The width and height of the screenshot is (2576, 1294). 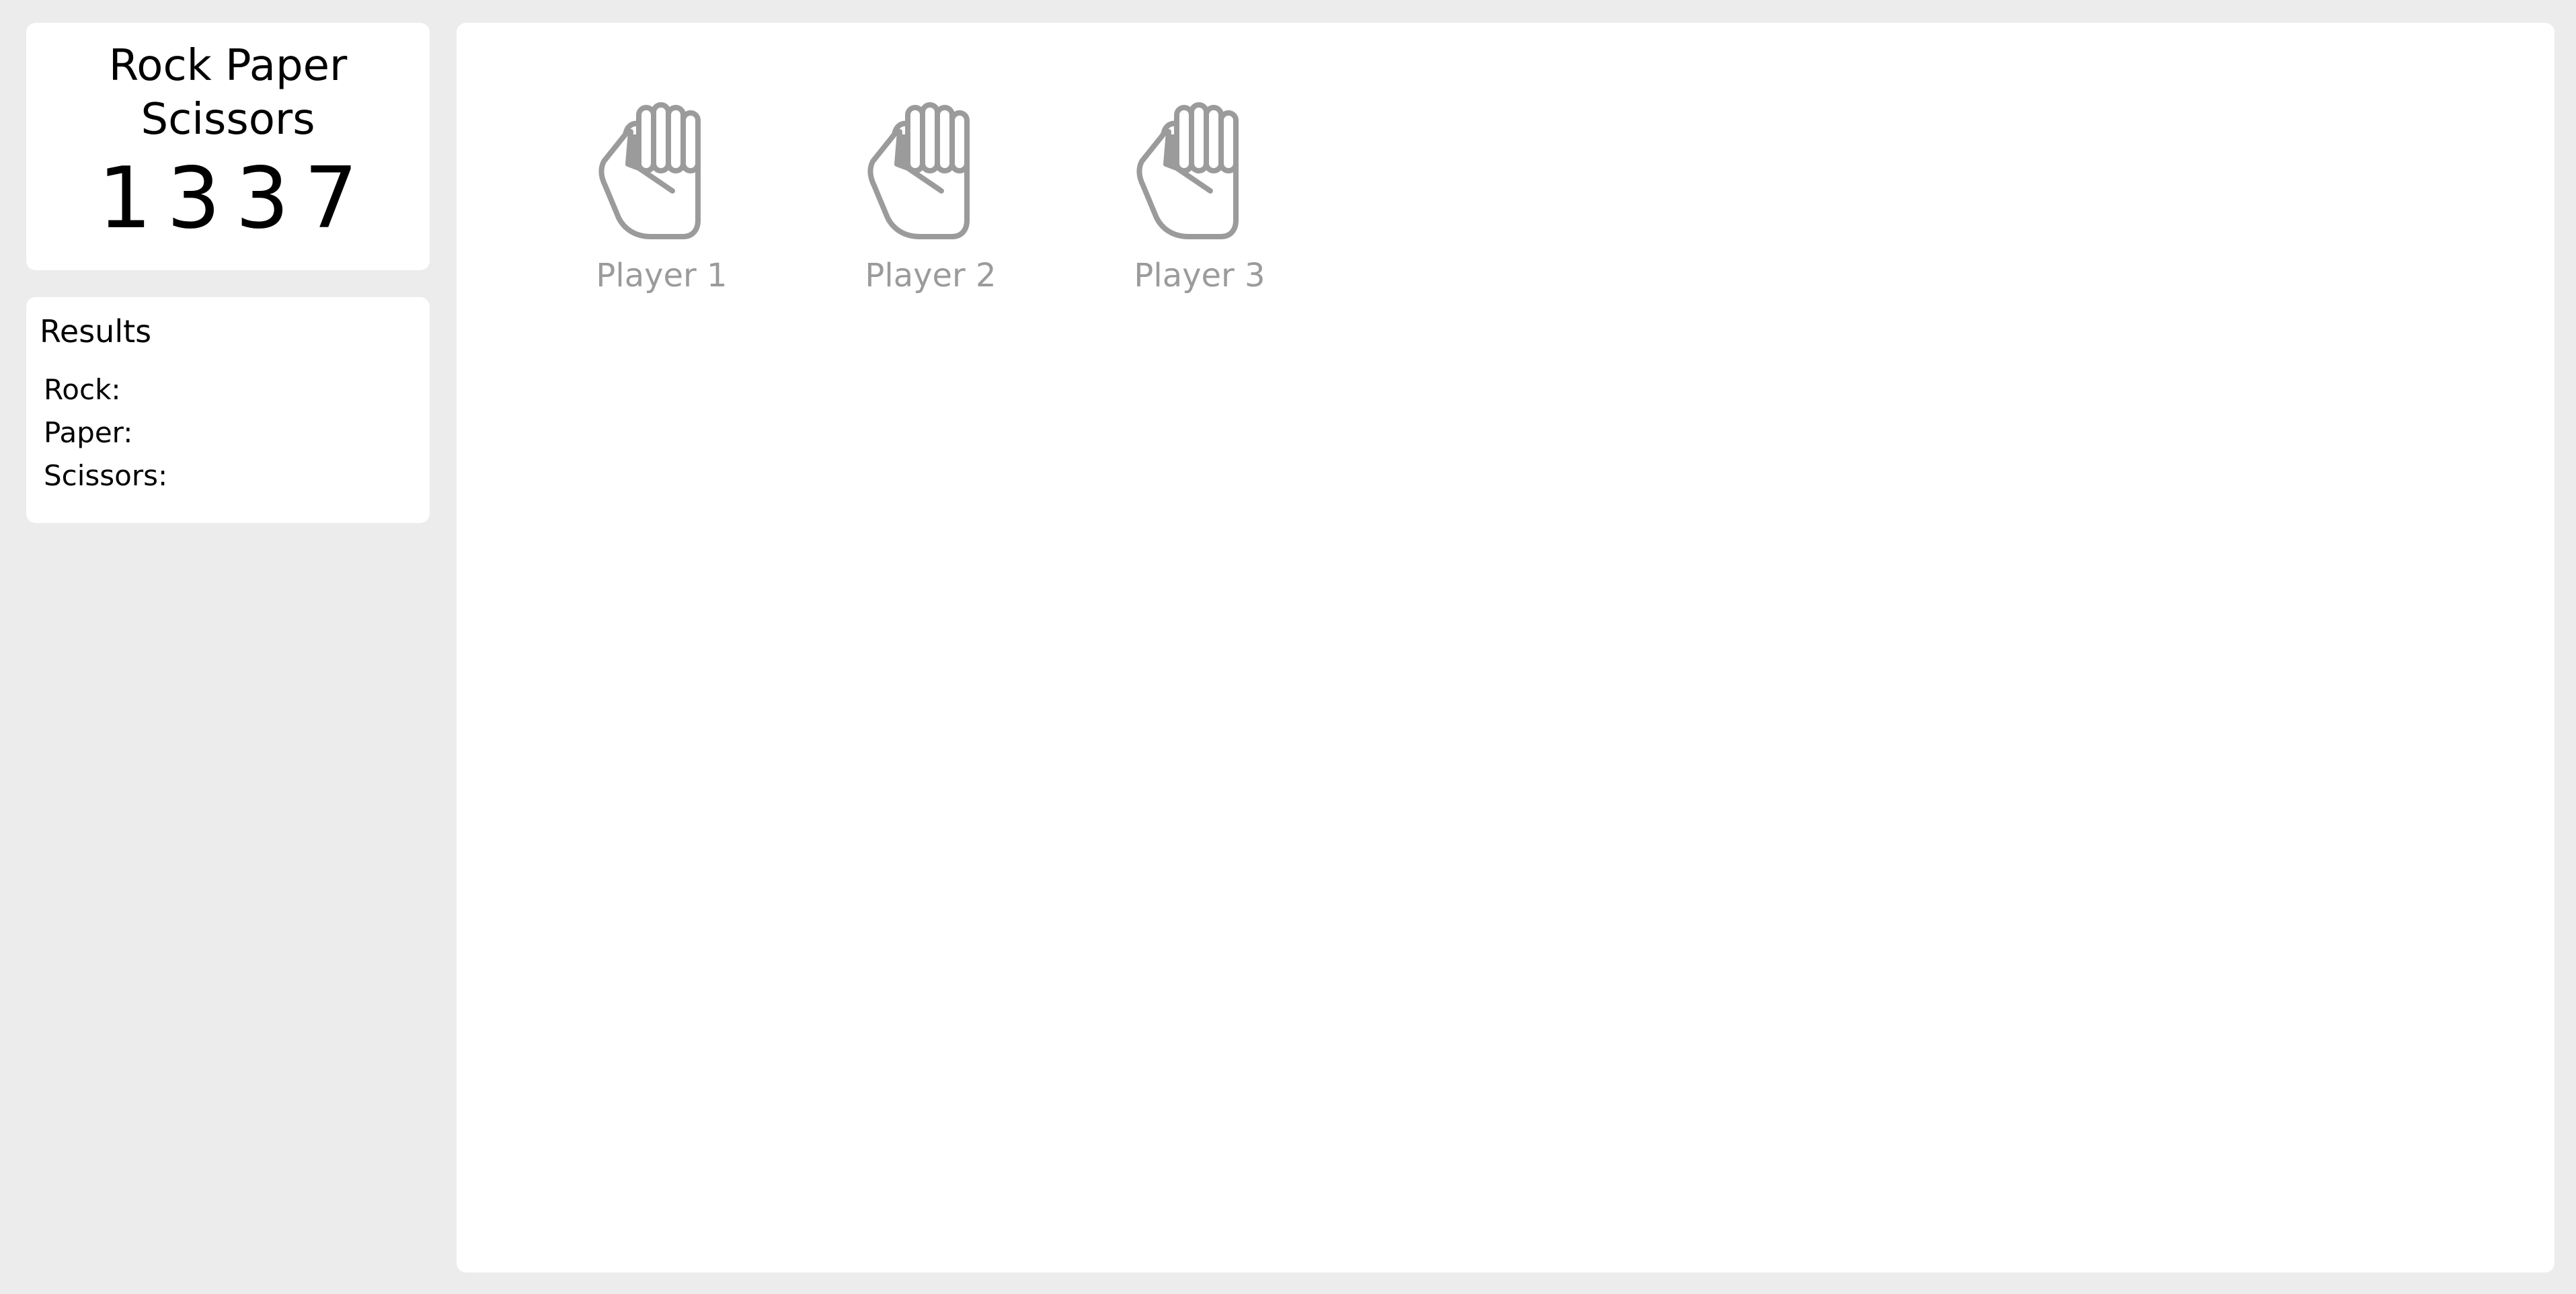 I want to click on title-card: Rock Paper Scissors 1337, so click(x=228, y=146).